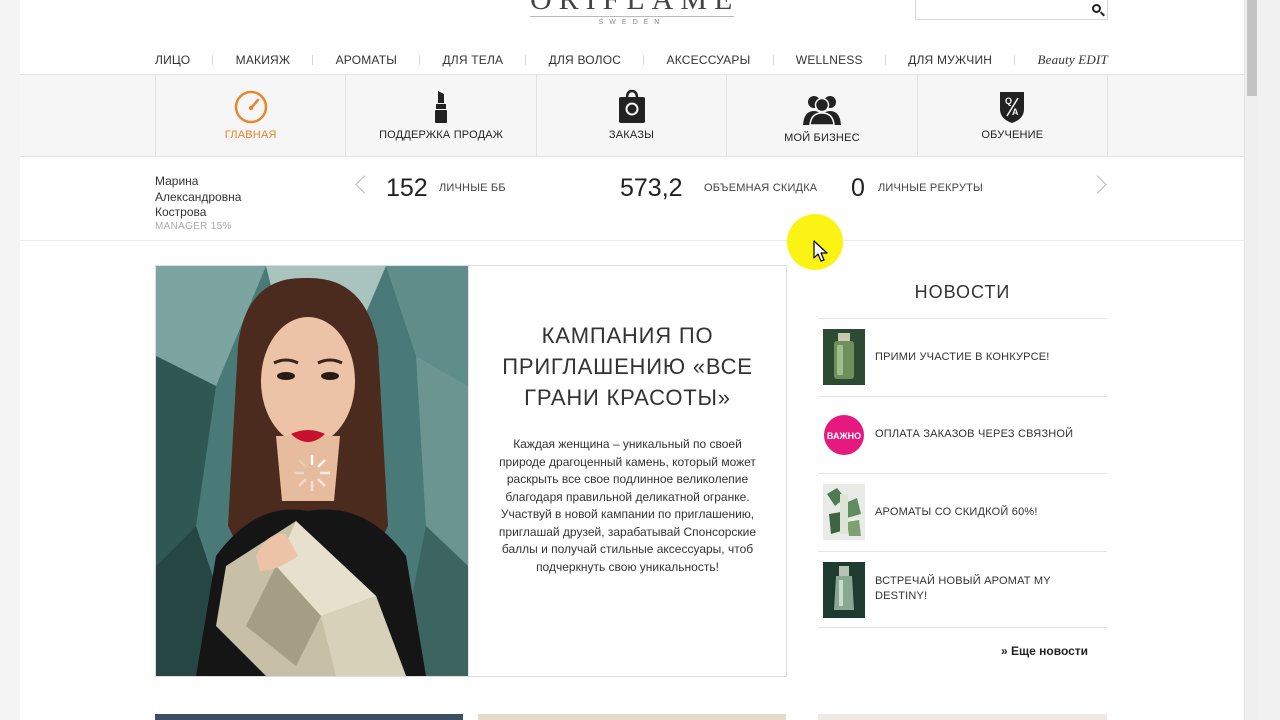 Image resolution: width=1280 pixels, height=720 pixels. What do you see at coordinates (1252, 48) in the screenshot?
I see `scrollbar-thumb` at bounding box center [1252, 48].